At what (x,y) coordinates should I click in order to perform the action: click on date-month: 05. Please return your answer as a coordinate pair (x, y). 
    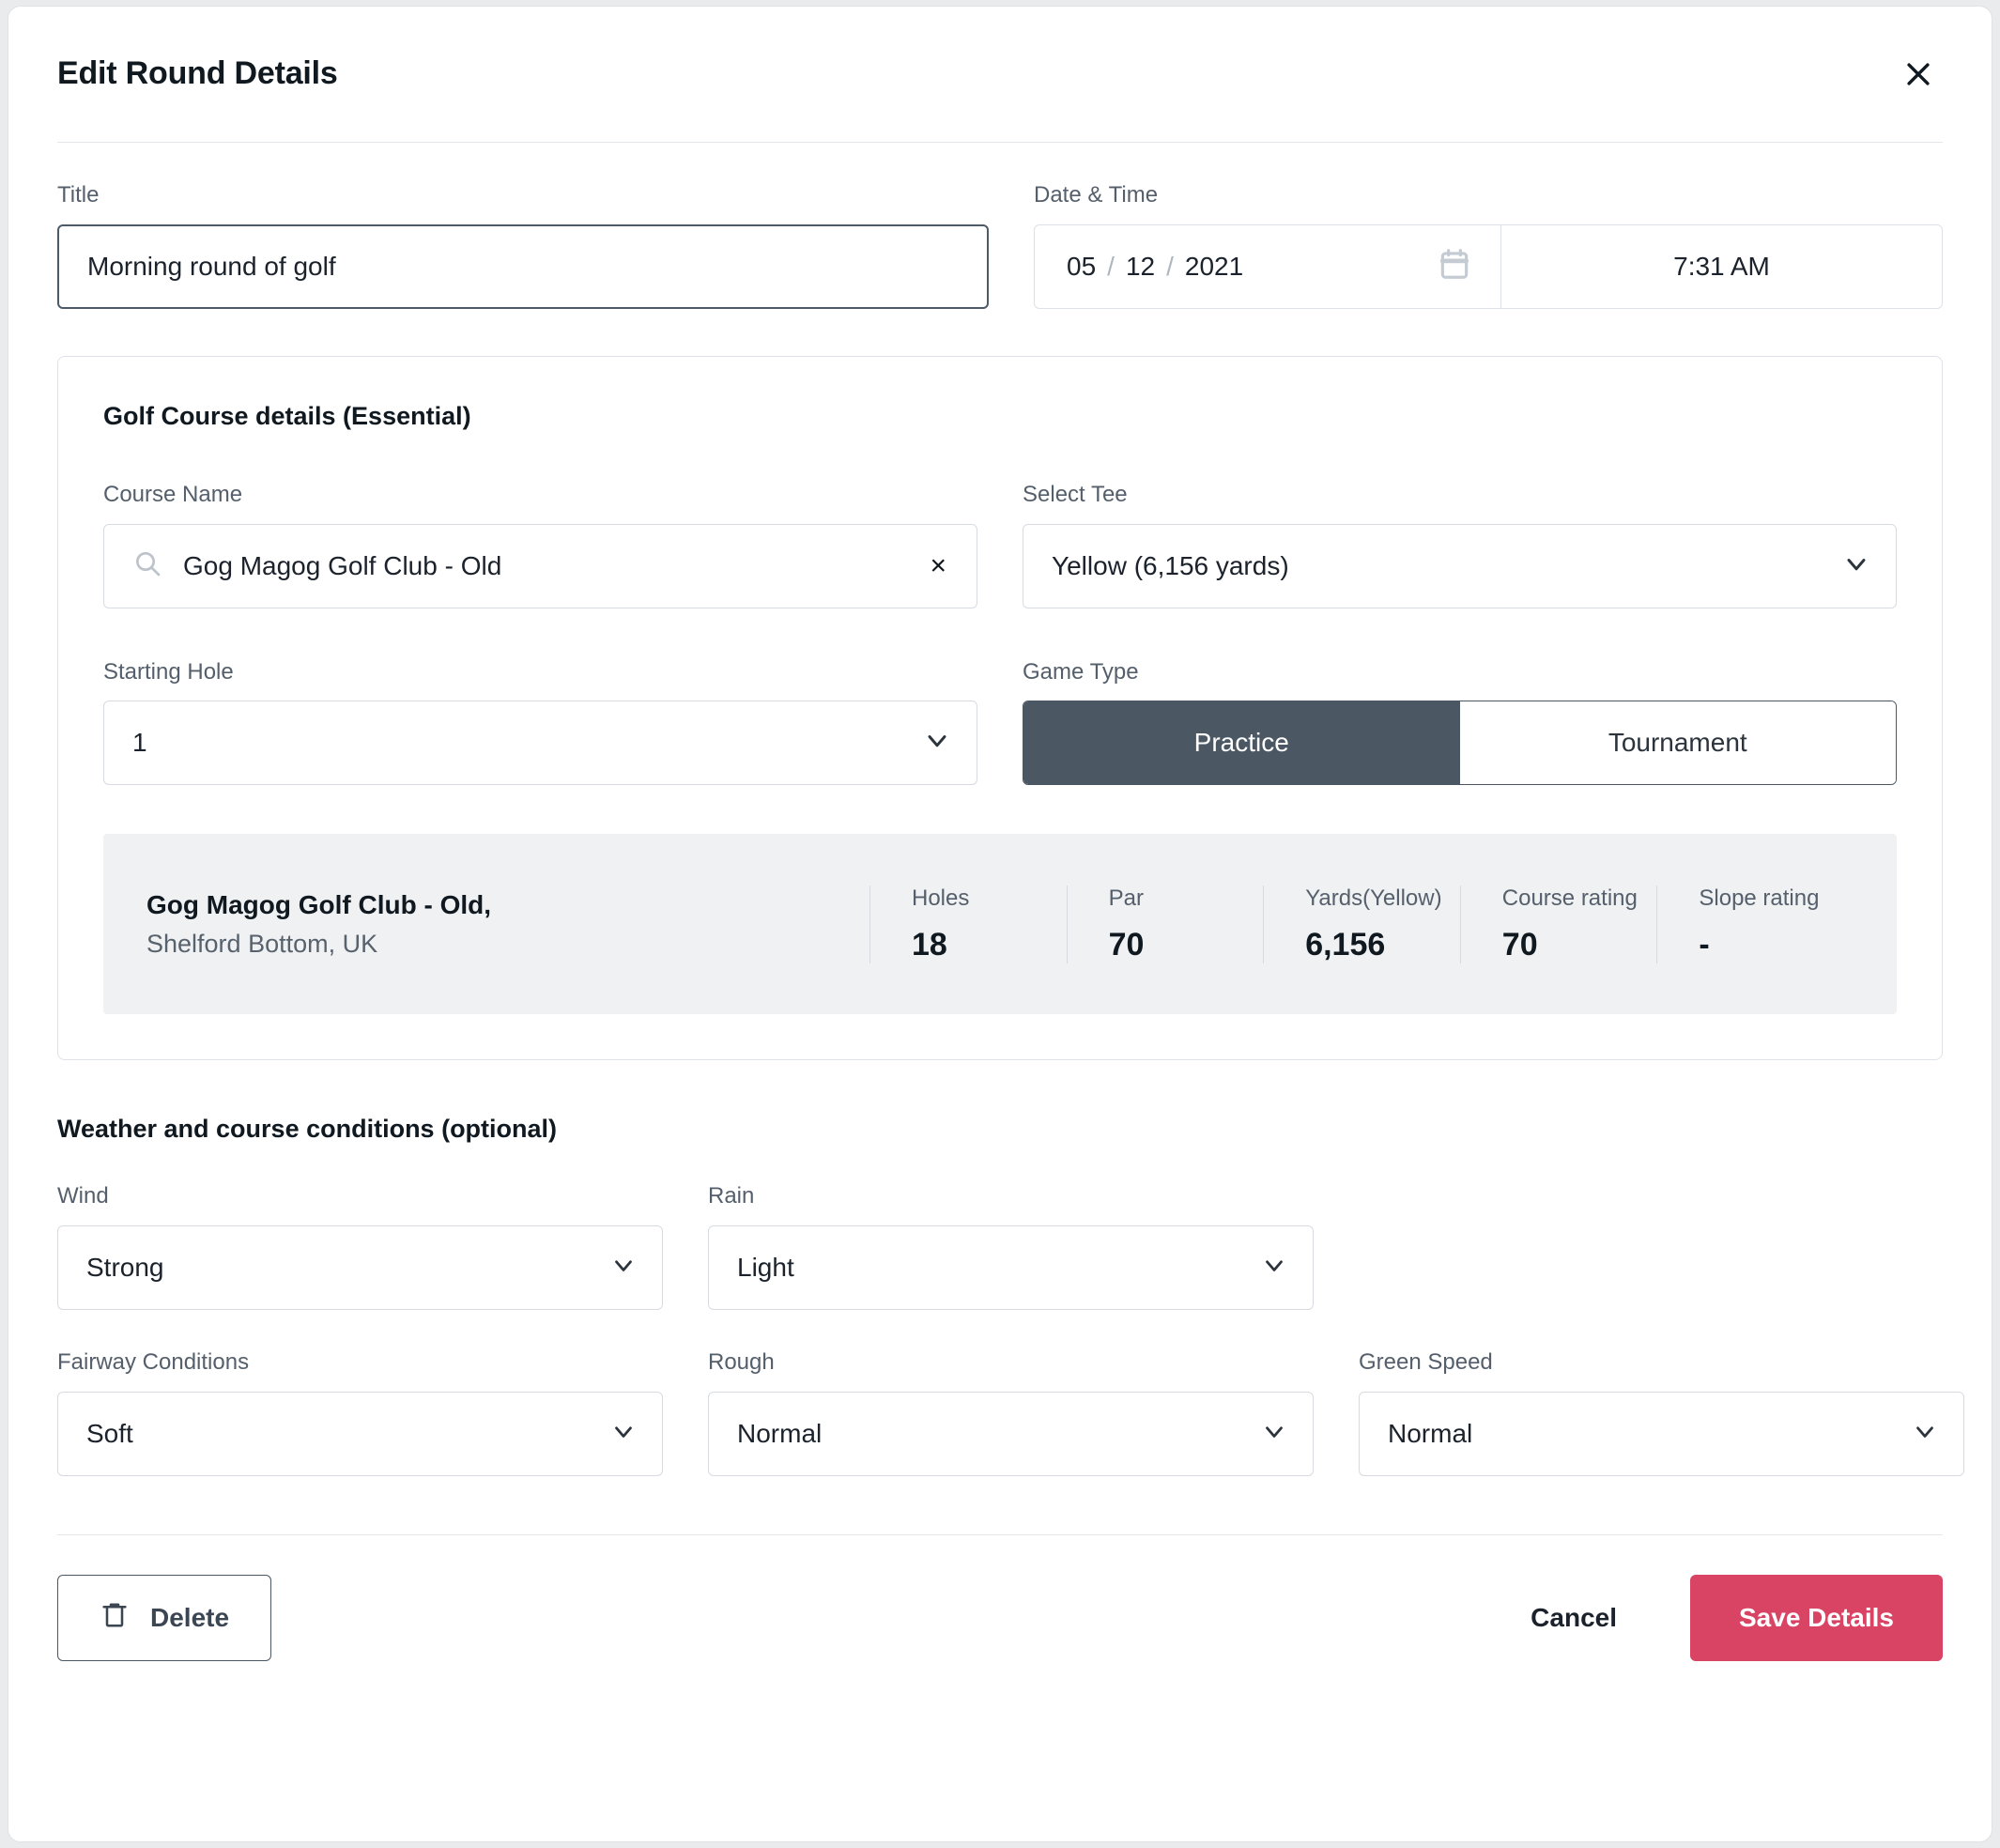
    Looking at the image, I should click on (1081, 267).